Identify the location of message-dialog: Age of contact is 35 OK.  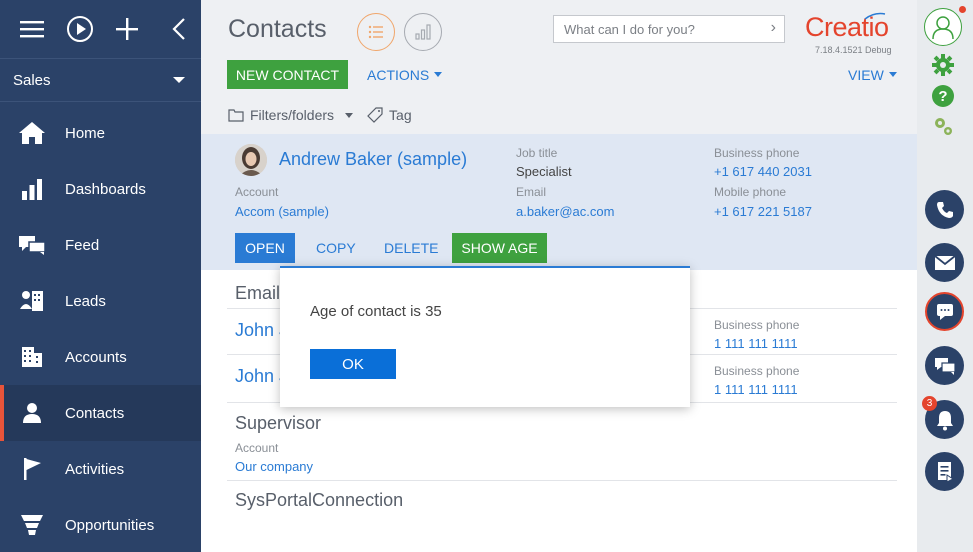
(485, 336).